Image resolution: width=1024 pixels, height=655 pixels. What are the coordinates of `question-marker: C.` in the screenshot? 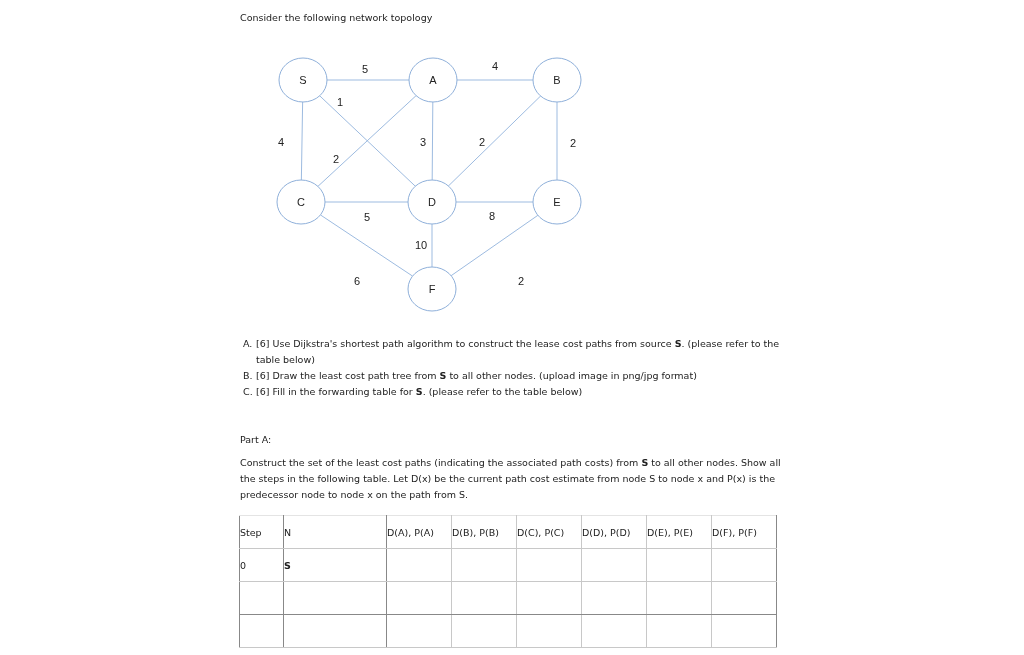 It's located at (248, 392).